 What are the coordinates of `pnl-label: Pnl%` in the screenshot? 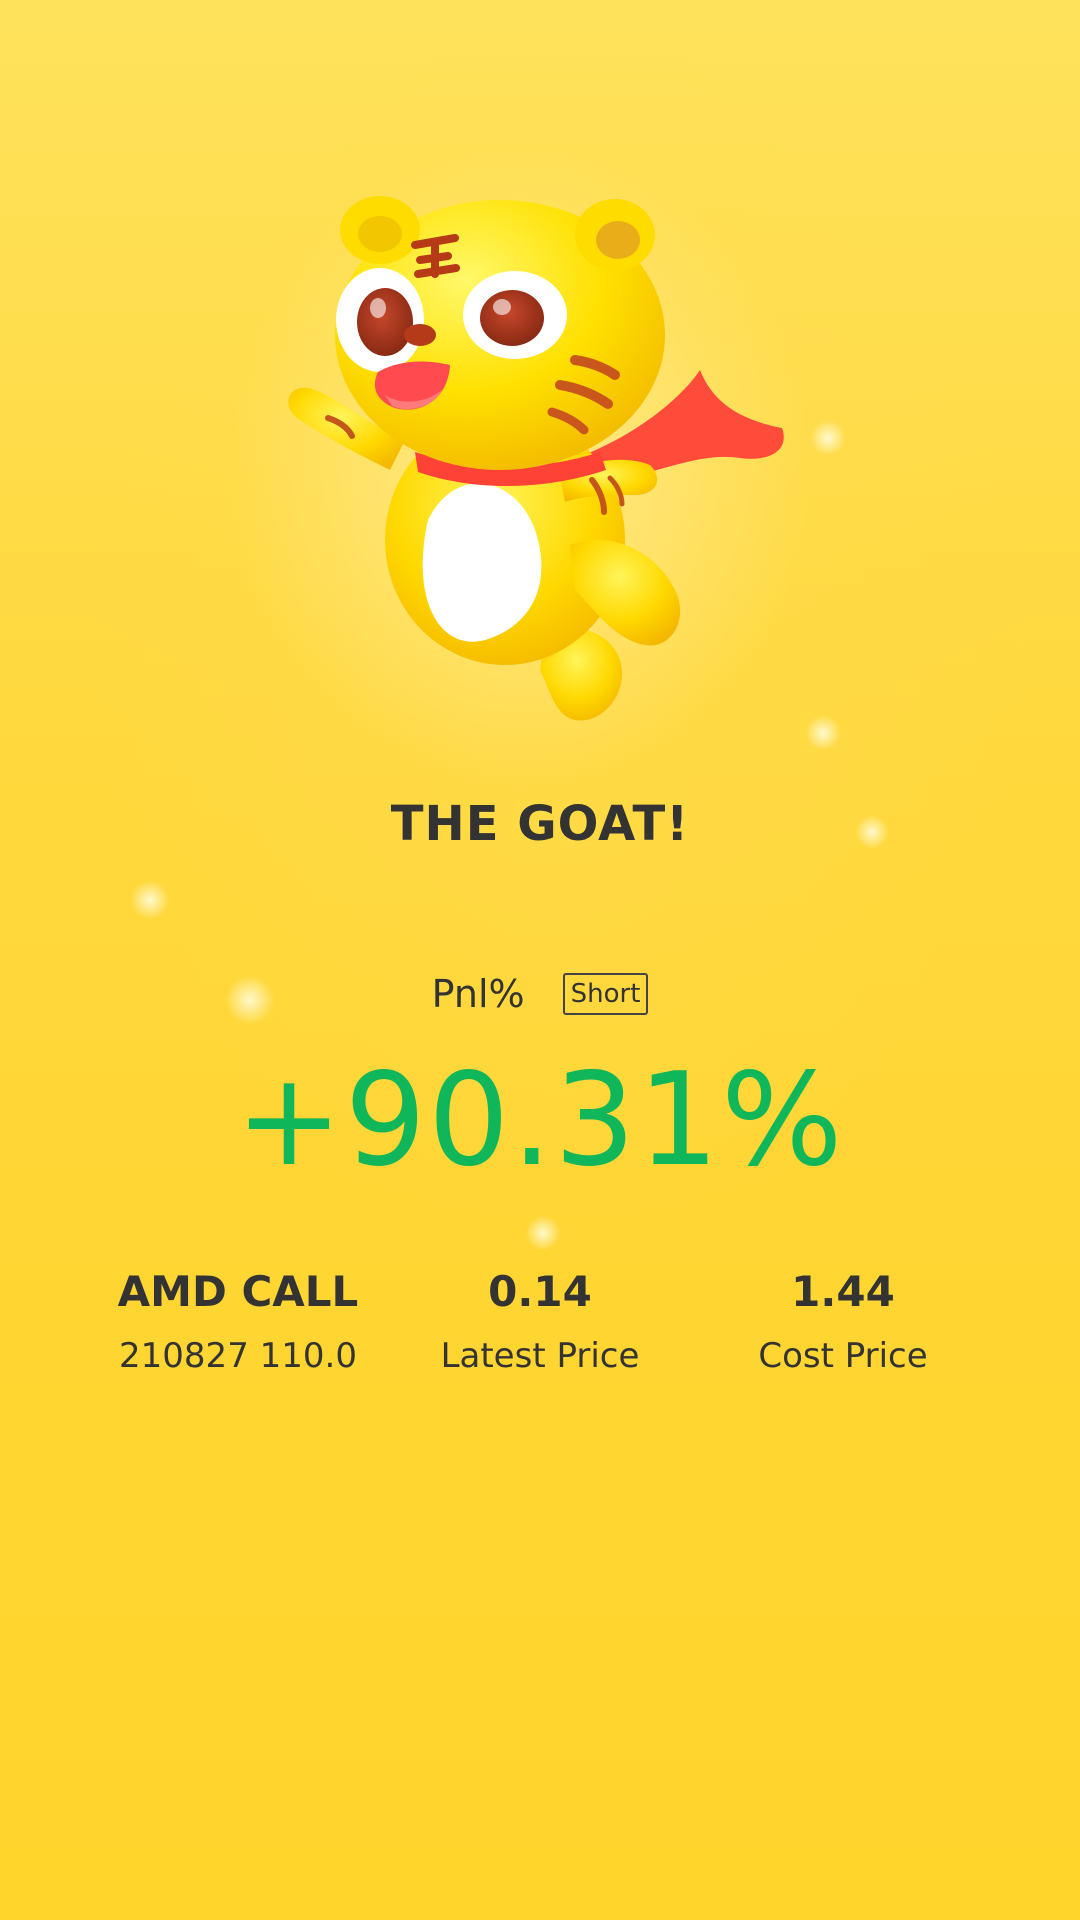 It's located at (478, 994).